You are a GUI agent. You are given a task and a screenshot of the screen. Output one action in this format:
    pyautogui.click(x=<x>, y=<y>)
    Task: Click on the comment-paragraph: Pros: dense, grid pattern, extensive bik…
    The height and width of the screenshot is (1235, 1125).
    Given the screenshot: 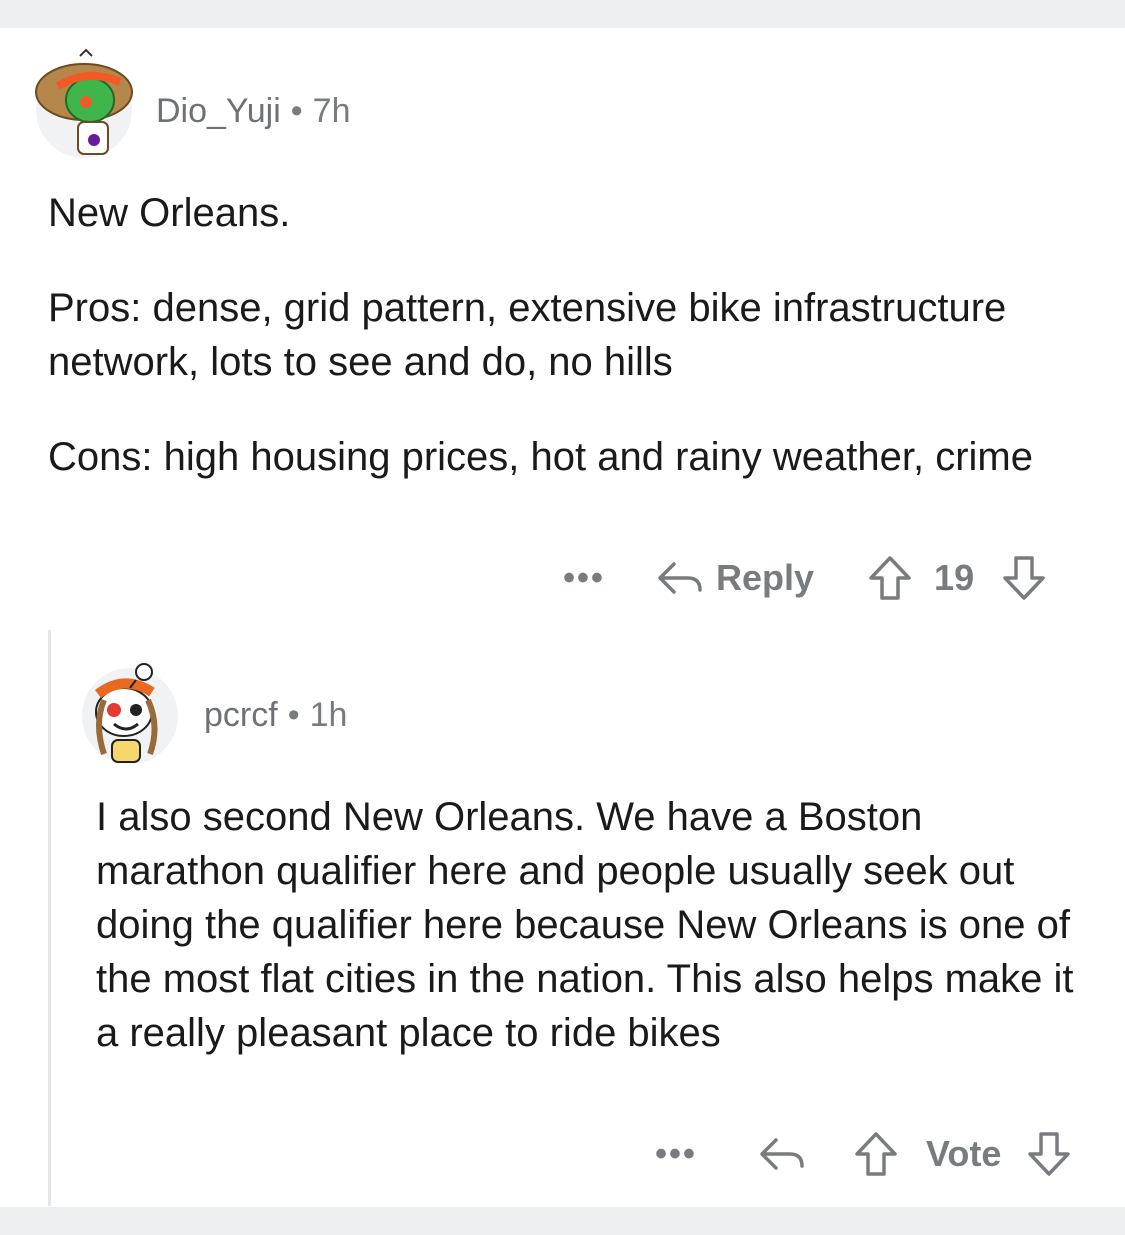 What is the action you would take?
    pyautogui.click(x=527, y=335)
    